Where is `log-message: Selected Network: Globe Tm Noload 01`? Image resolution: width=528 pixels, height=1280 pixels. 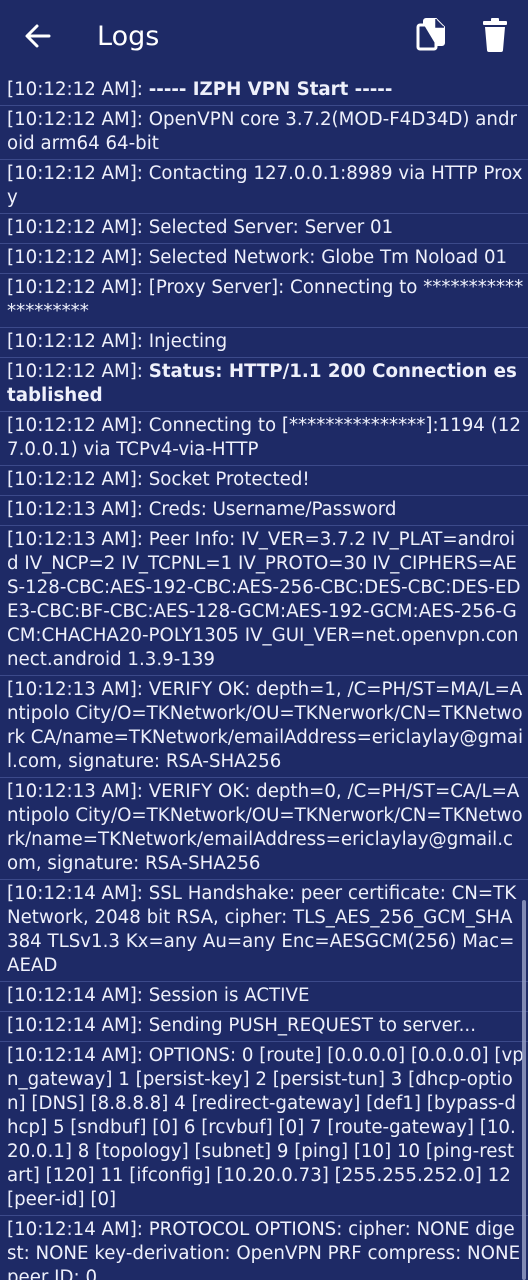
log-message: Selected Network: Globe Tm Noload 01 is located at coordinates (328, 257).